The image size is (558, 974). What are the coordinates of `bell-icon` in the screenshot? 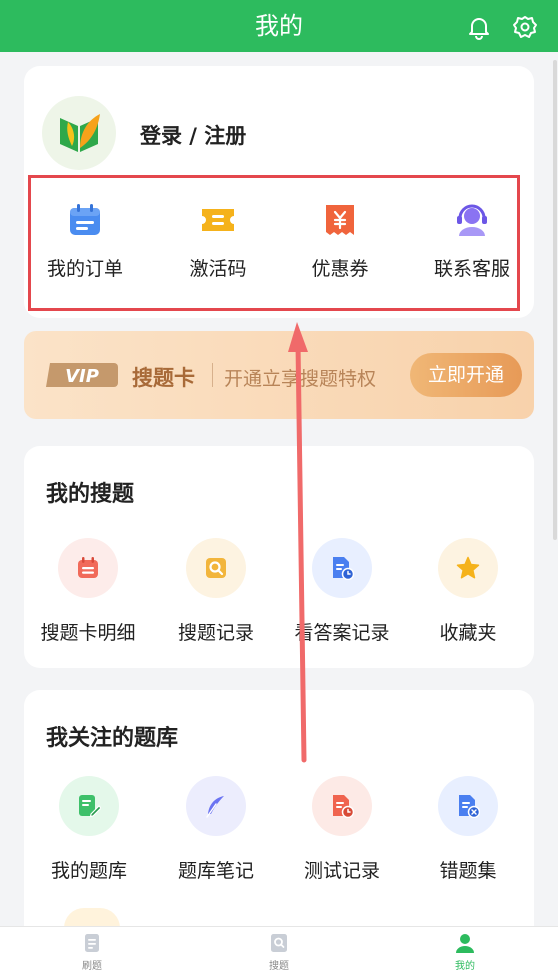 It's located at (479, 27).